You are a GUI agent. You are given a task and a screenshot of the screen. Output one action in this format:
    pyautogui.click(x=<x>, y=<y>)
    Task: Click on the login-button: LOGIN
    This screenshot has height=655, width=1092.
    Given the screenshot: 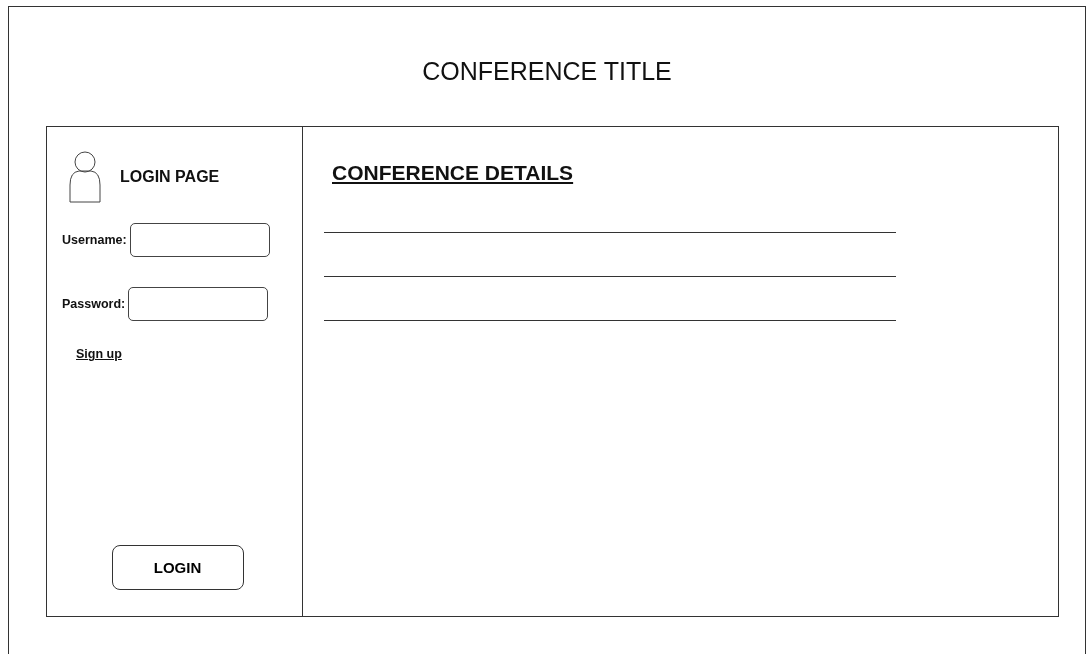 What is the action you would take?
    pyautogui.click(x=177, y=567)
    